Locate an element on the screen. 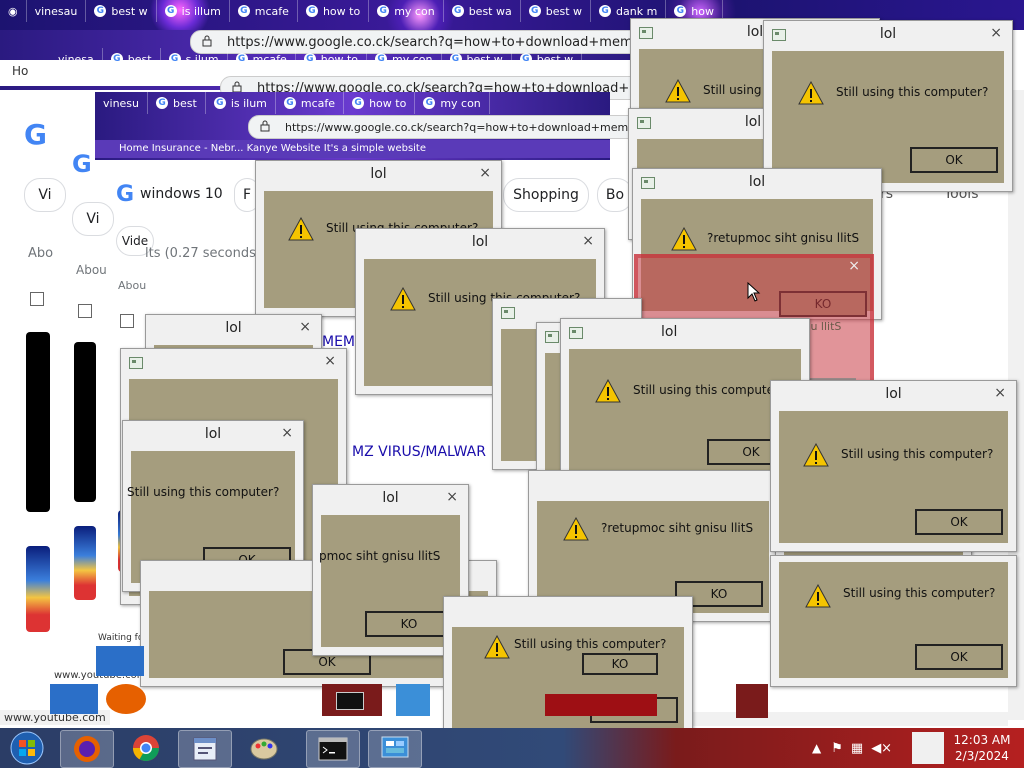  message-dialog: Still using this computer? OK is located at coordinates (893, 621).